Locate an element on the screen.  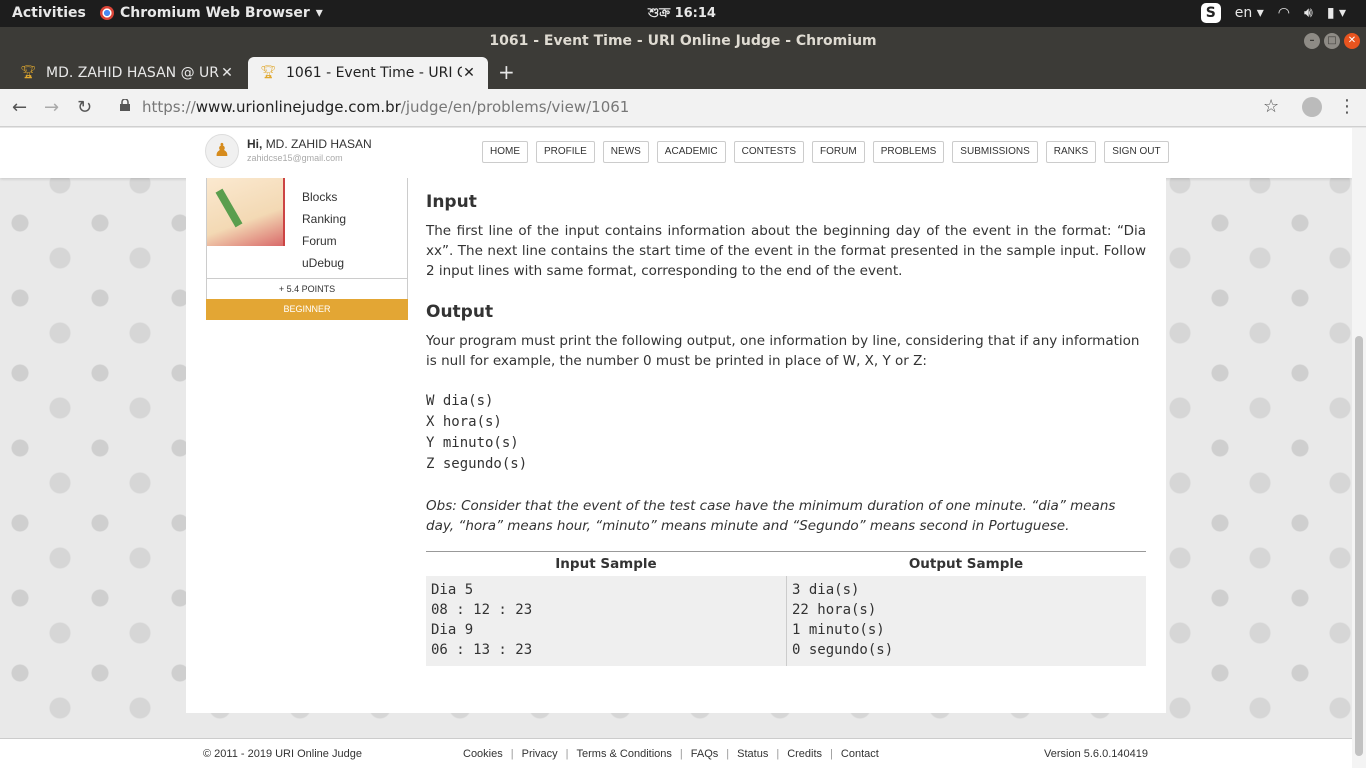
level-badge: BEGINNER is located at coordinates (307, 309).